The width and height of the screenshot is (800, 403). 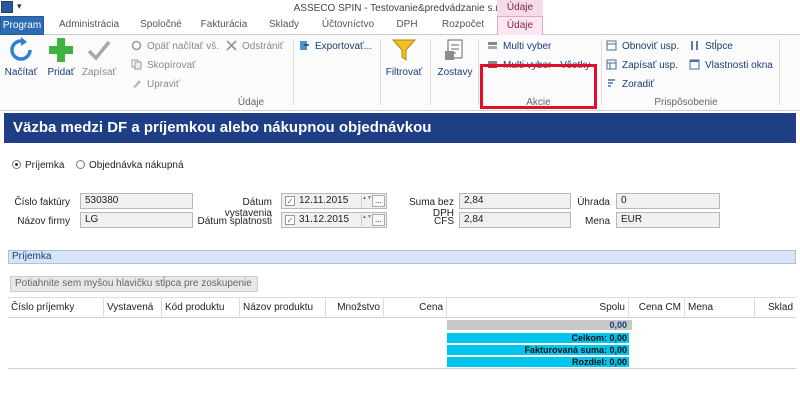 I want to click on stack-icon, so click(x=492, y=45).